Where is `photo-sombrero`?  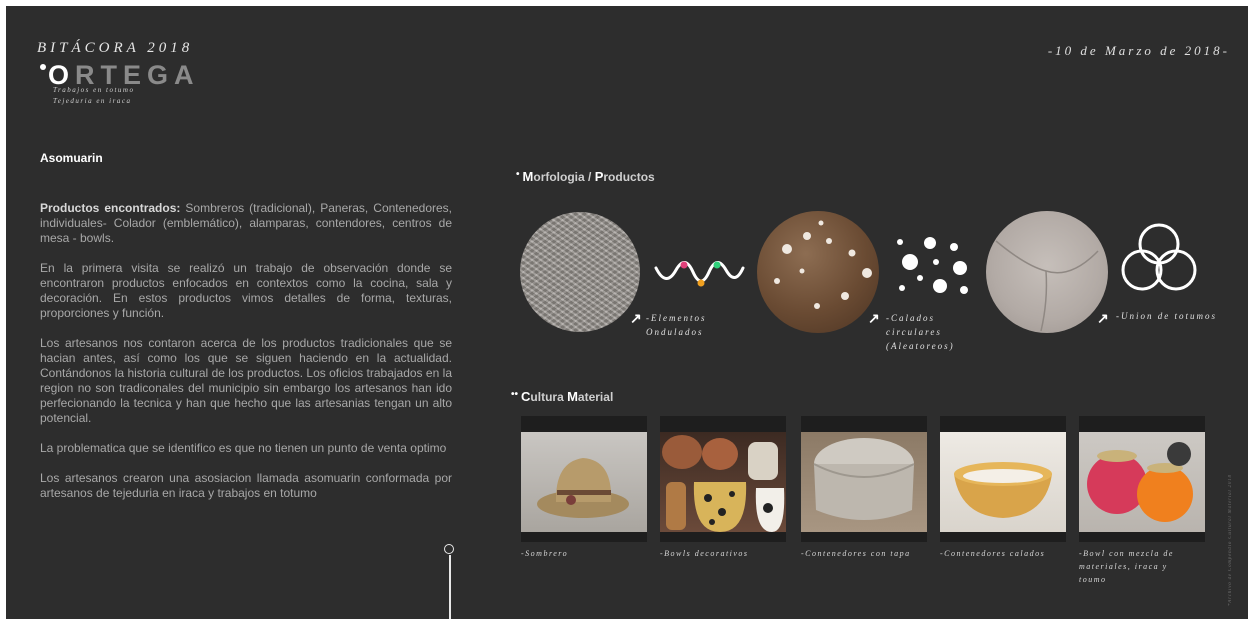 photo-sombrero is located at coordinates (584, 479).